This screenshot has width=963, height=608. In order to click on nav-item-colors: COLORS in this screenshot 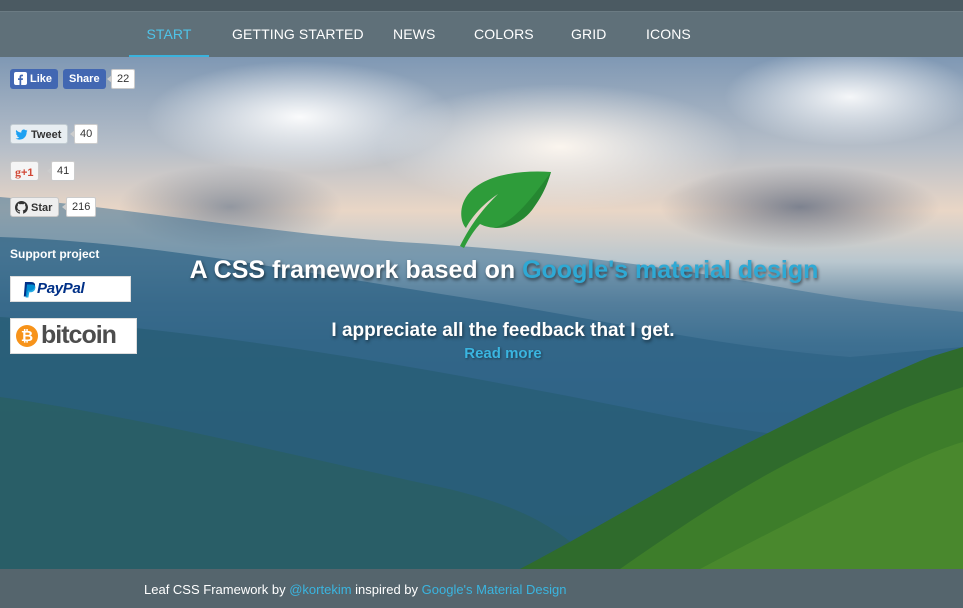, I will do `click(504, 34)`.